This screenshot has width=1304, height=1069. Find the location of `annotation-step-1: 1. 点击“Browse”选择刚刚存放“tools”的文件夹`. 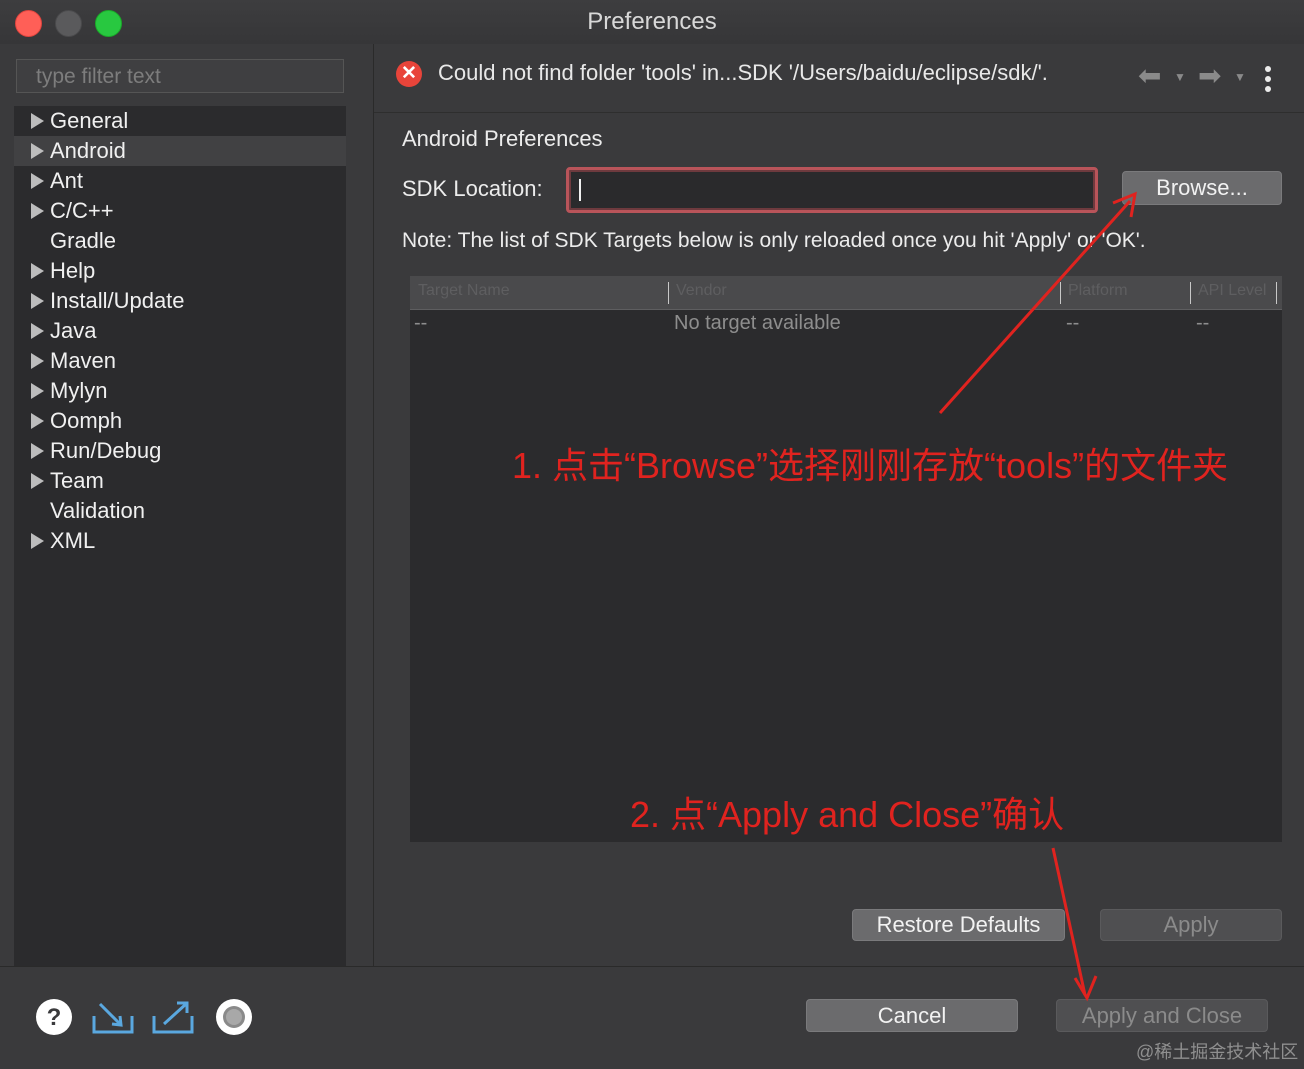

annotation-step-1: 1. 点击“Browse”选择刚刚存放“tools”的文件夹 is located at coordinates (870, 465).